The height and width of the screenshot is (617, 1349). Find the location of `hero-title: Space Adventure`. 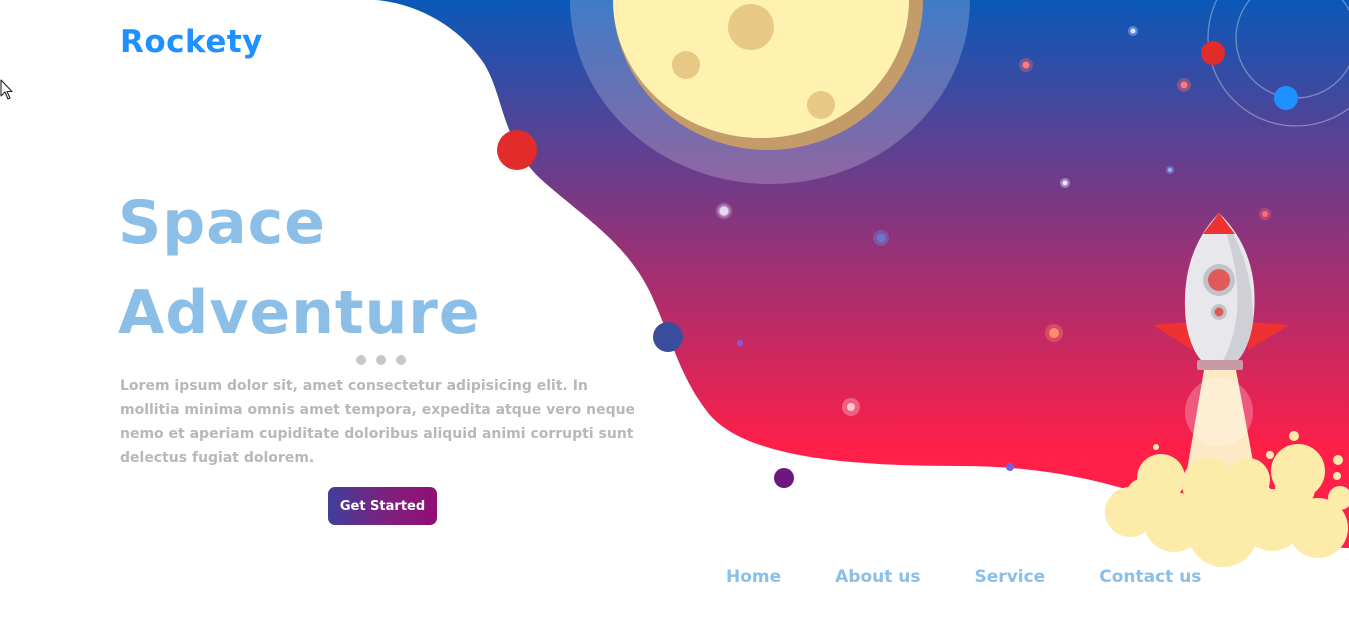

hero-title: Space Adventure is located at coordinates (299, 268).